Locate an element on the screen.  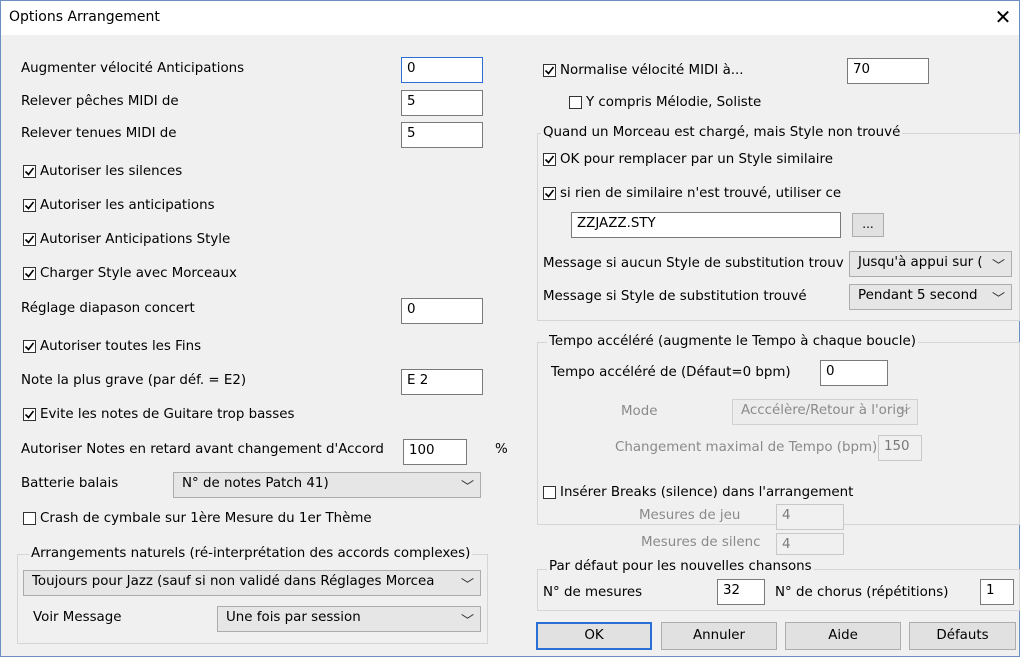
allow-rests-checkbox: Autoriser les silences is located at coordinates (102, 171).